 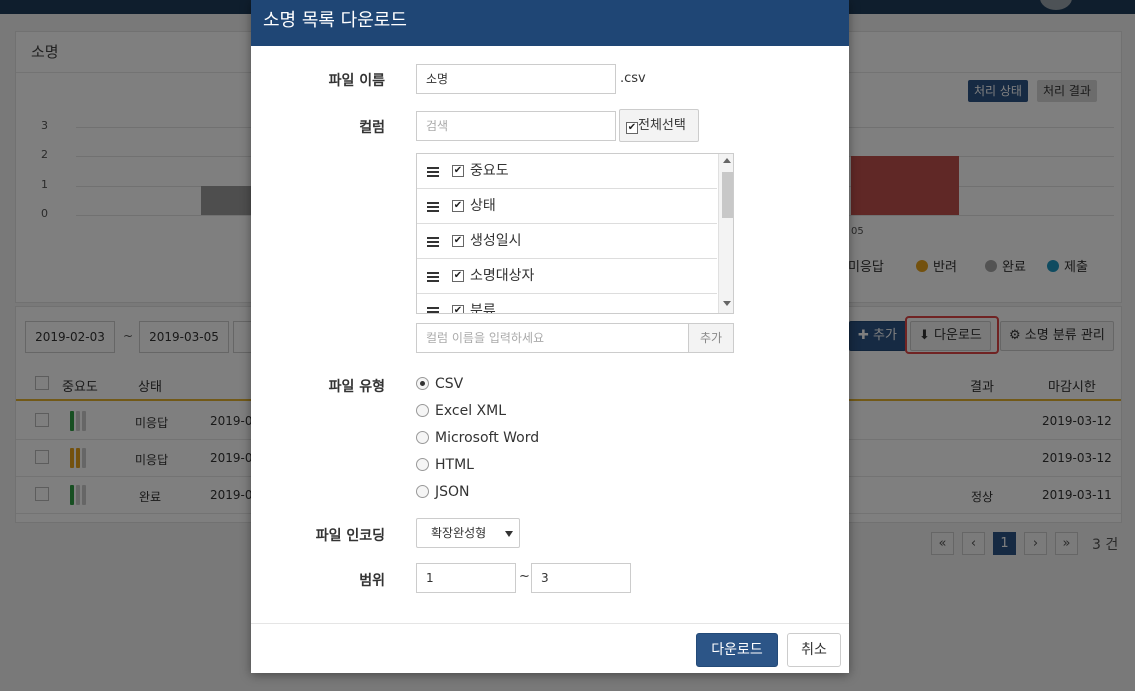 What do you see at coordinates (633, 78) in the screenshot?
I see `filename-extension: .csv` at bounding box center [633, 78].